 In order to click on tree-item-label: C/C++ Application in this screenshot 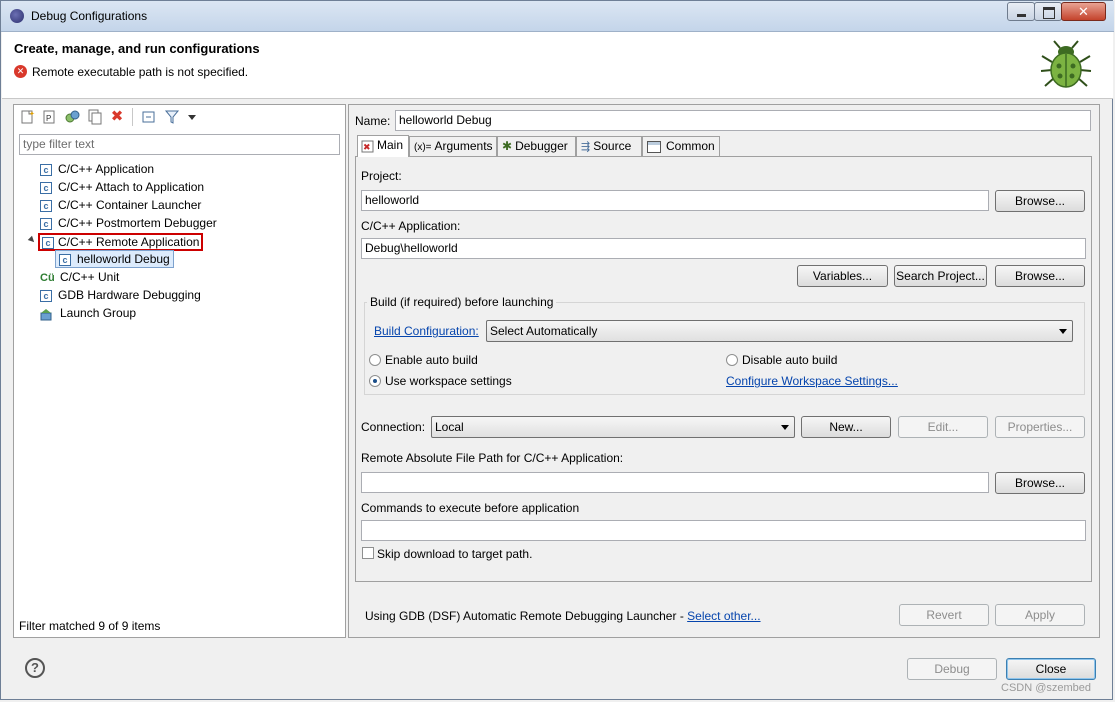, I will do `click(106, 169)`.